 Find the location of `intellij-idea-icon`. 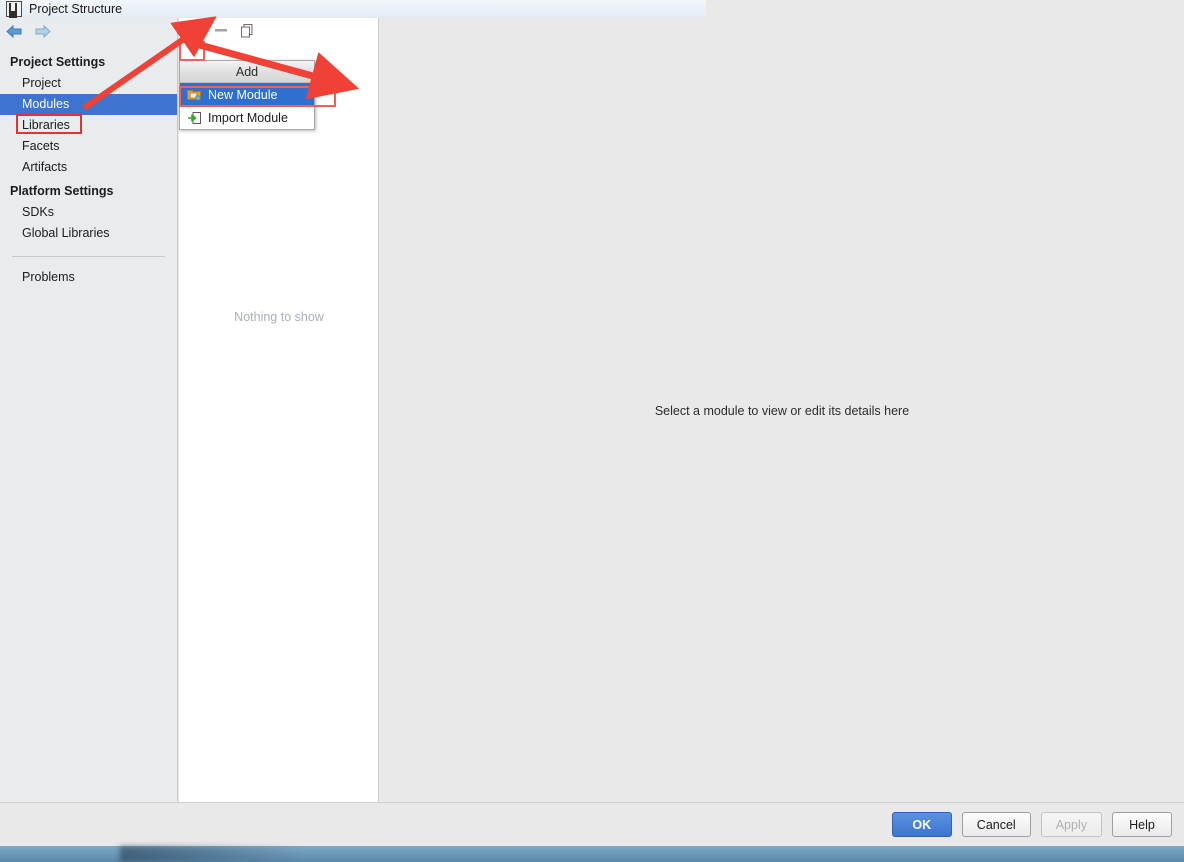

intellij-idea-icon is located at coordinates (14, 8).